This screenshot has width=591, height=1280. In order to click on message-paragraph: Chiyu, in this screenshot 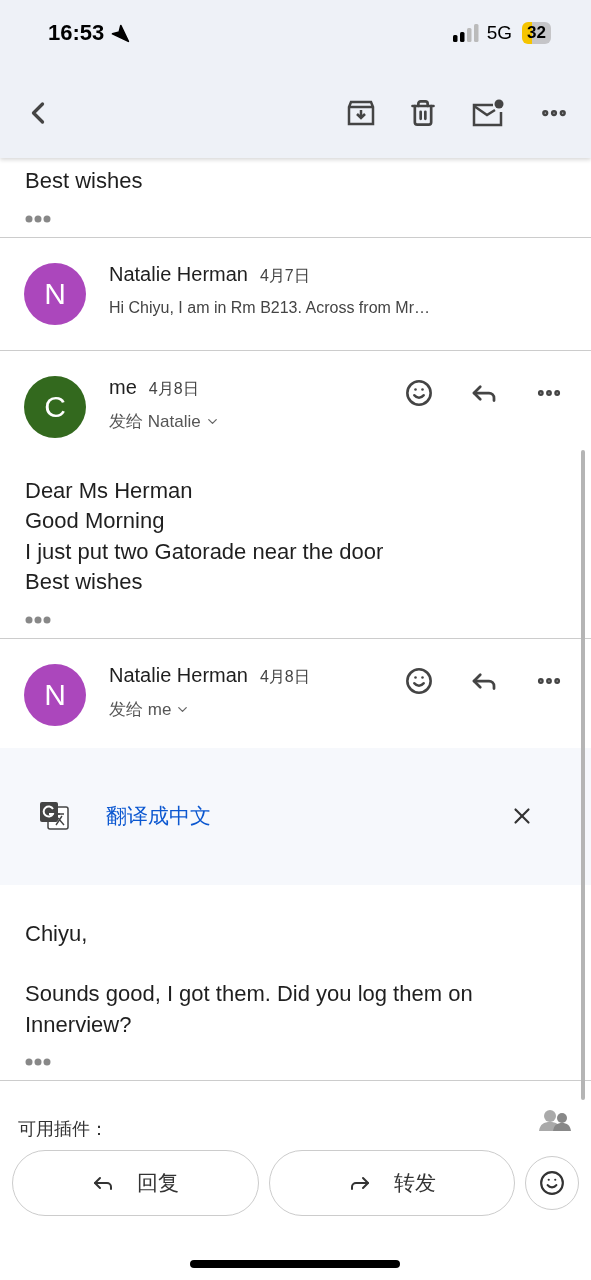, I will do `click(57, 933)`.